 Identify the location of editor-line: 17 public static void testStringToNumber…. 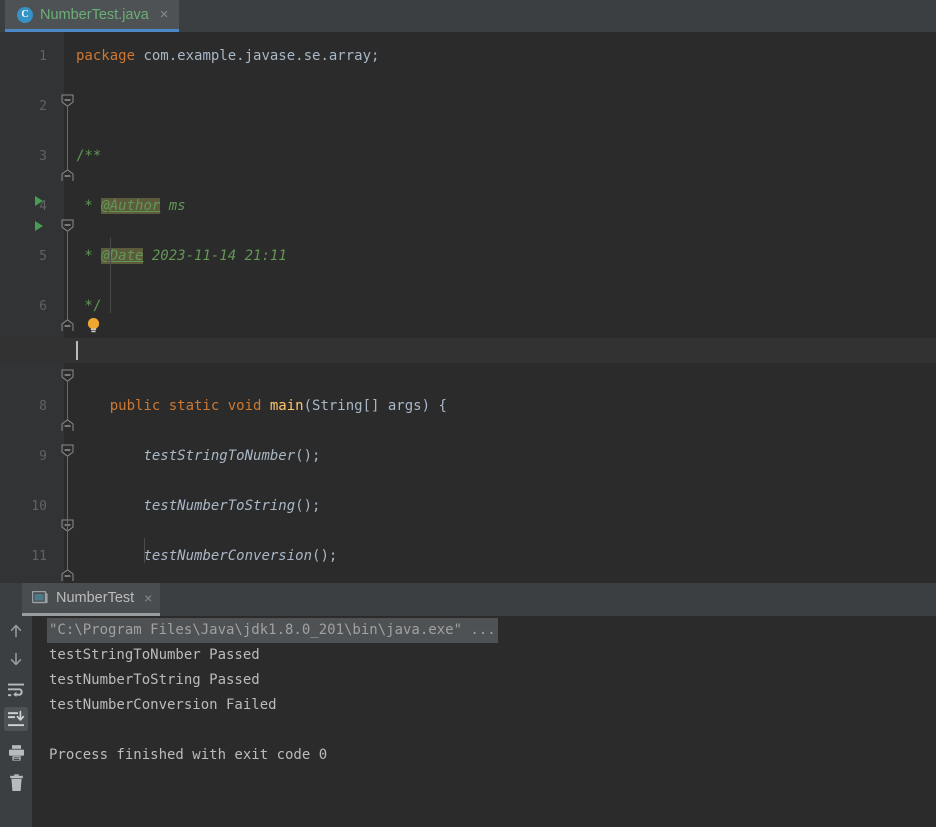
(468, 450).